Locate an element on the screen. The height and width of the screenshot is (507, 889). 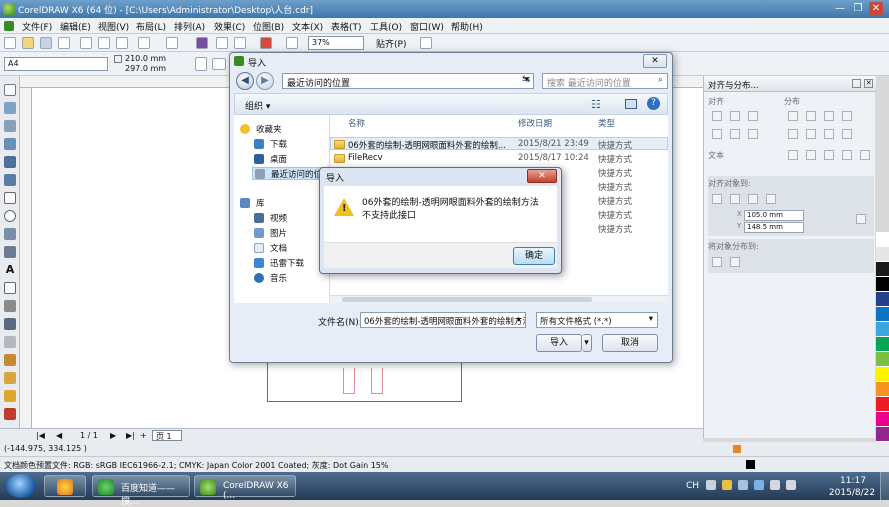
distribute-middle-icon is located at coordinates (811, 134).